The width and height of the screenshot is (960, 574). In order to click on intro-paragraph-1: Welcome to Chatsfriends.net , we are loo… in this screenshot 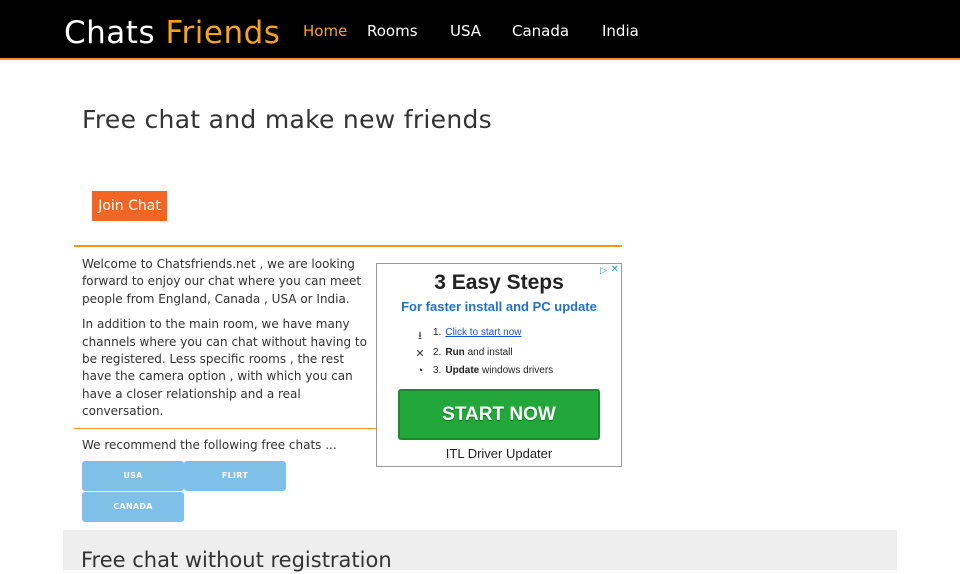, I will do `click(222, 281)`.